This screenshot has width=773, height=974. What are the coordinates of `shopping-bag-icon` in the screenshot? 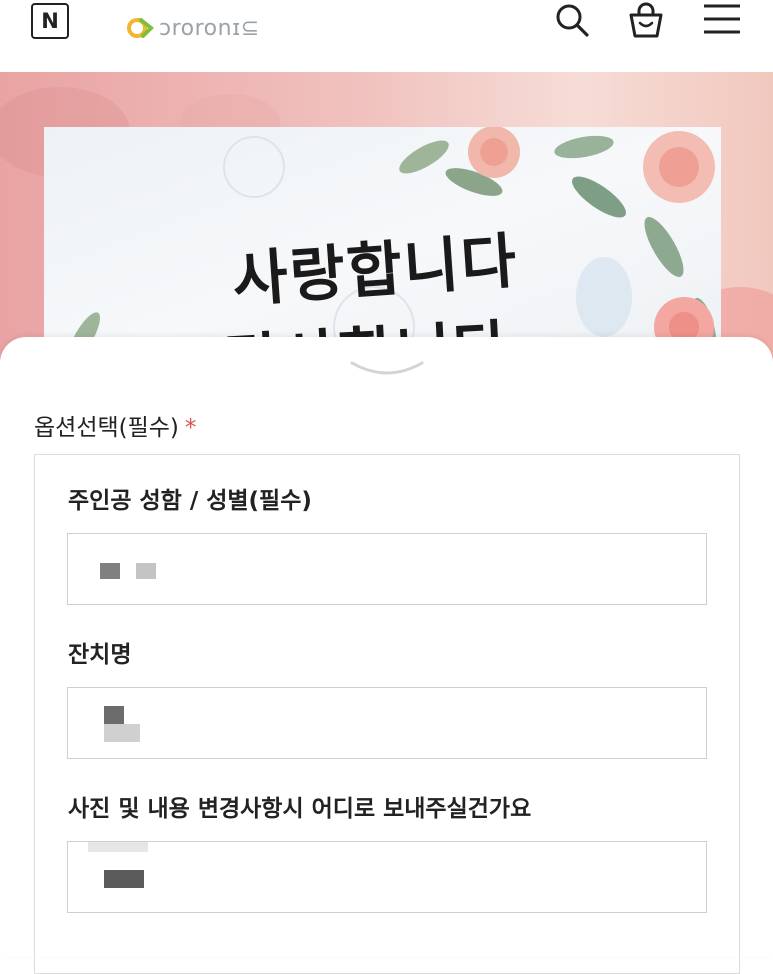 It's located at (646, 20).